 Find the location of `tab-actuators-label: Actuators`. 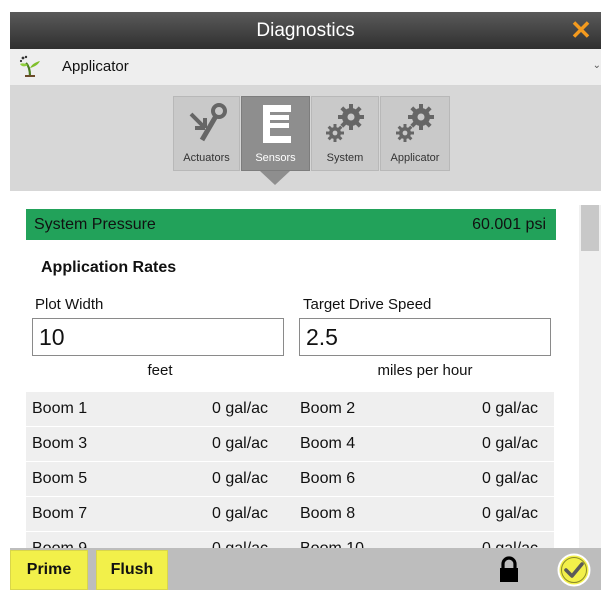

tab-actuators-label: Actuators is located at coordinates (206, 158).